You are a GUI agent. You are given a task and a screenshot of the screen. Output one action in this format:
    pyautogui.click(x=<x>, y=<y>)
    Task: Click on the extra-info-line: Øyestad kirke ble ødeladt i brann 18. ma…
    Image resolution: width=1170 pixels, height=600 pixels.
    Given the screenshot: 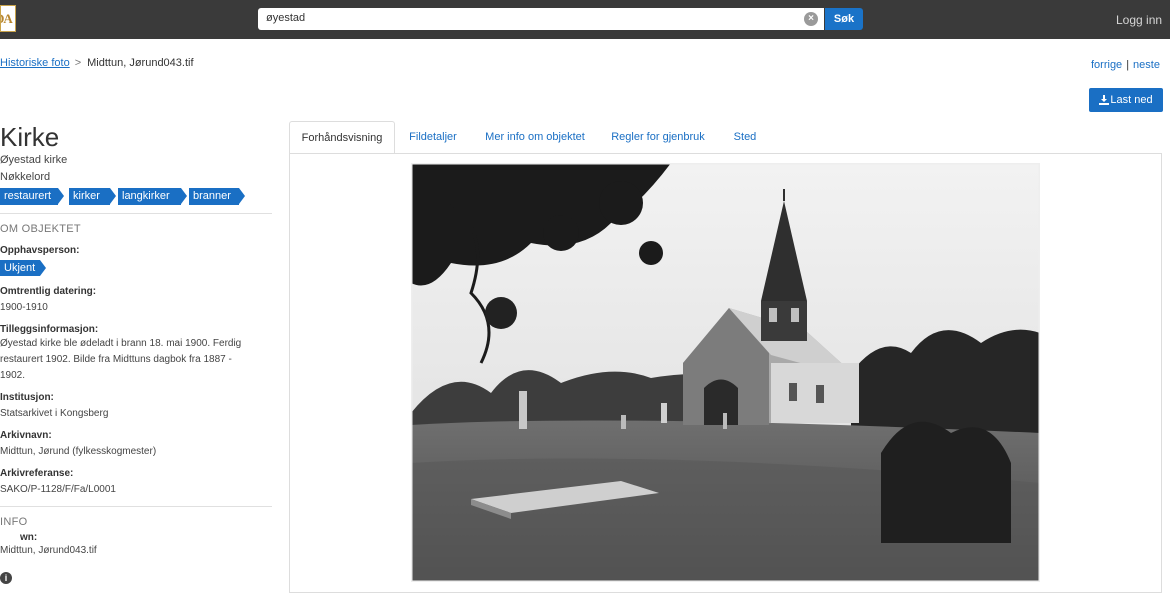 What is the action you would take?
    pyautogui.click(x=121, y=343)
    